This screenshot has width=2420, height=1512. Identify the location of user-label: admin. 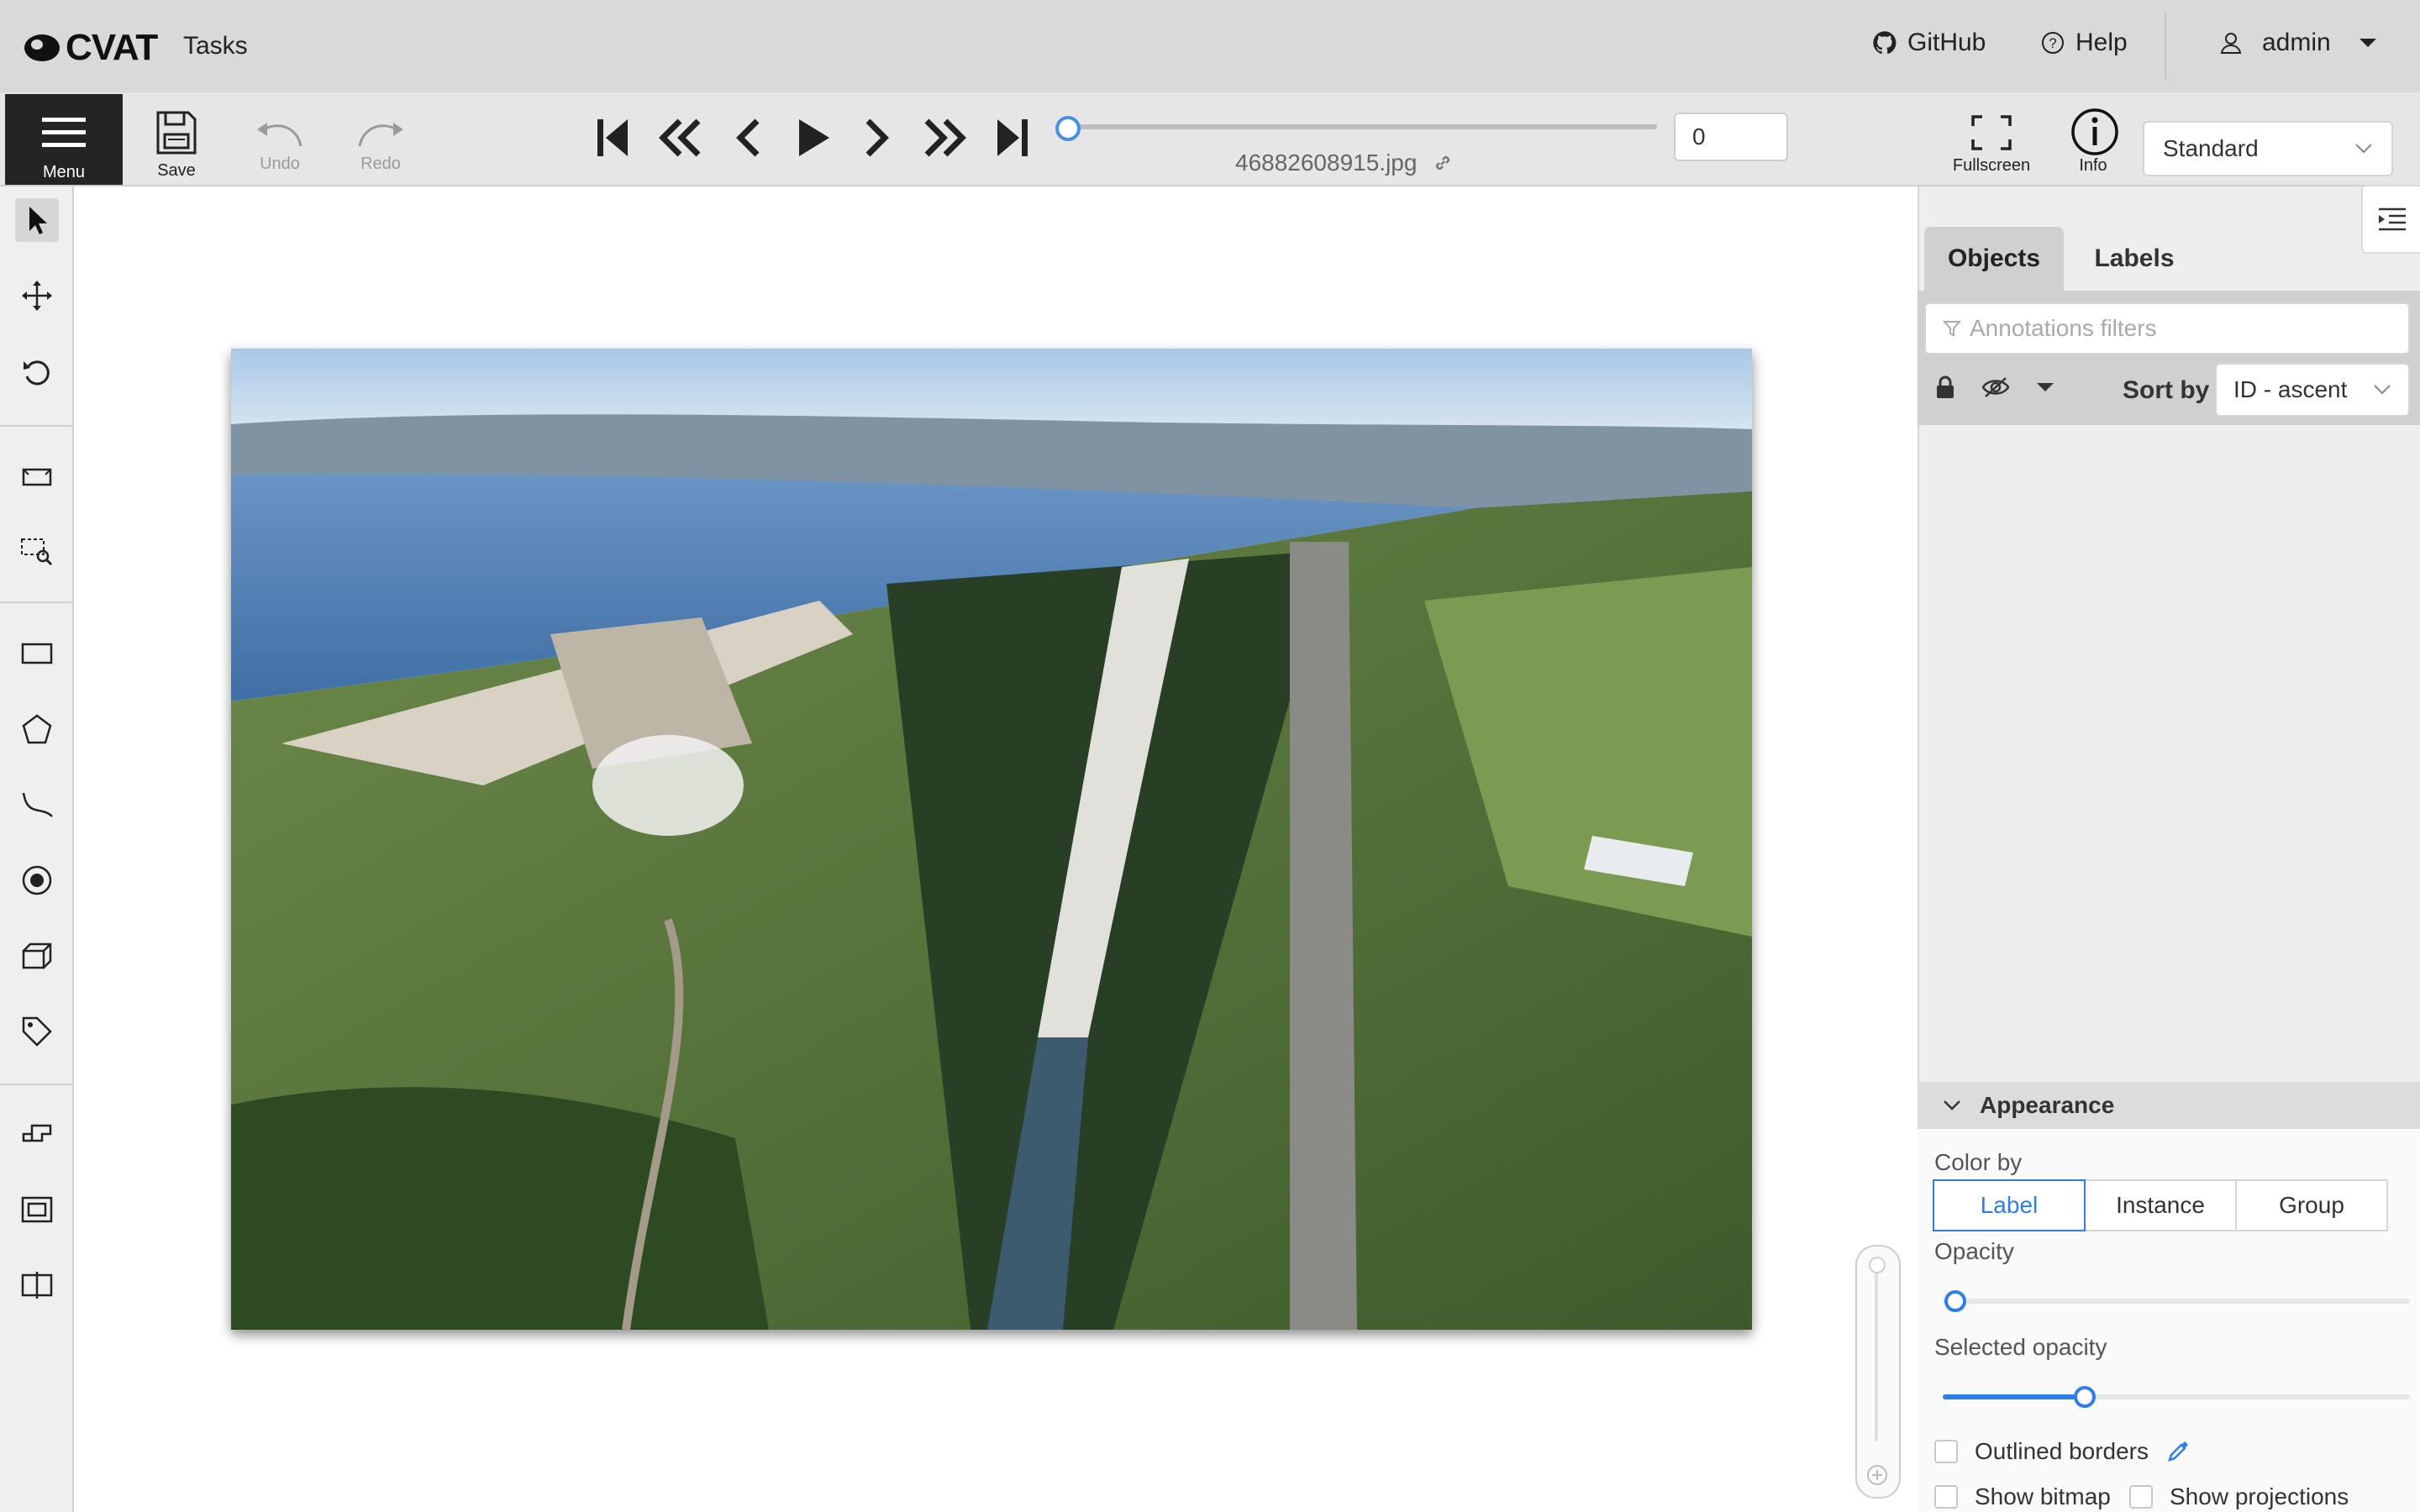
(2296, 42).